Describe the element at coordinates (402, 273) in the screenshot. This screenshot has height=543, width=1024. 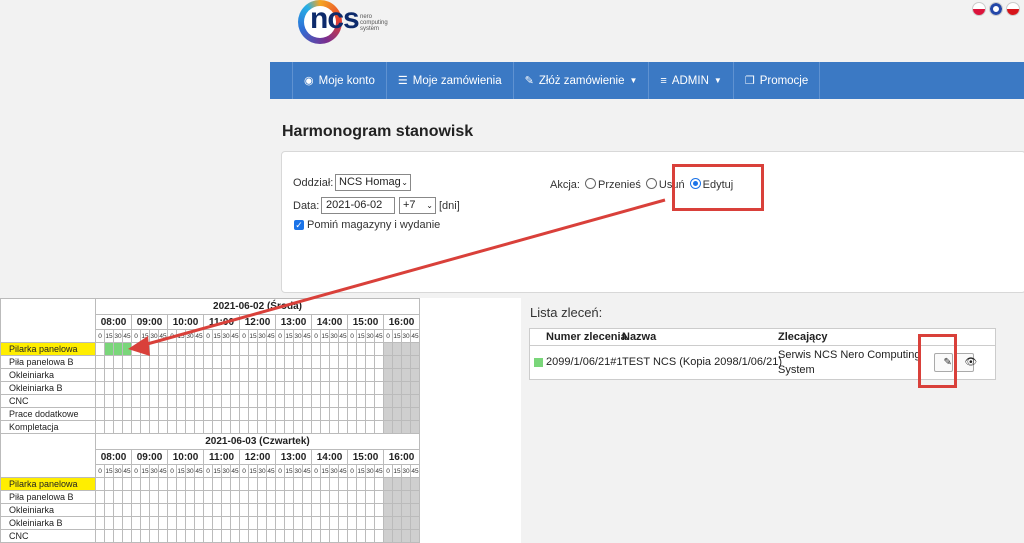
I see `arrow-line` at that location.